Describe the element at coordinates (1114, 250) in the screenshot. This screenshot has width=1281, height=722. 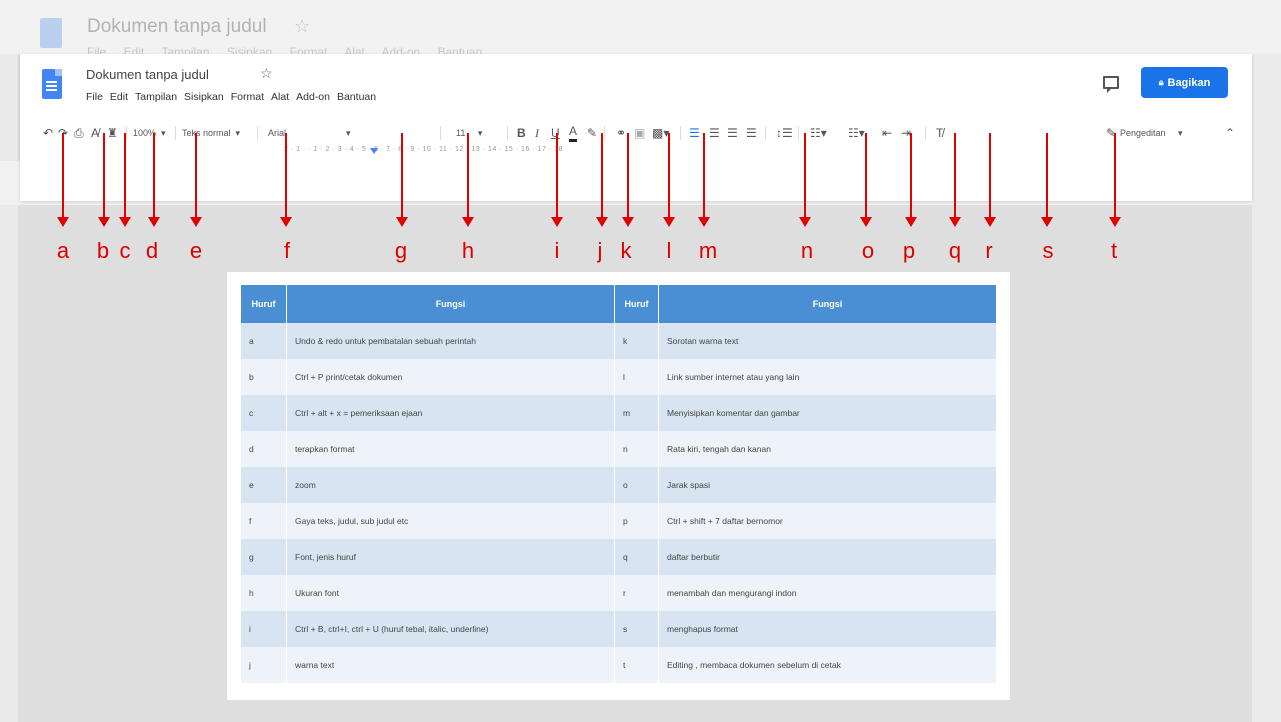
I see `label-t: t` at that location.